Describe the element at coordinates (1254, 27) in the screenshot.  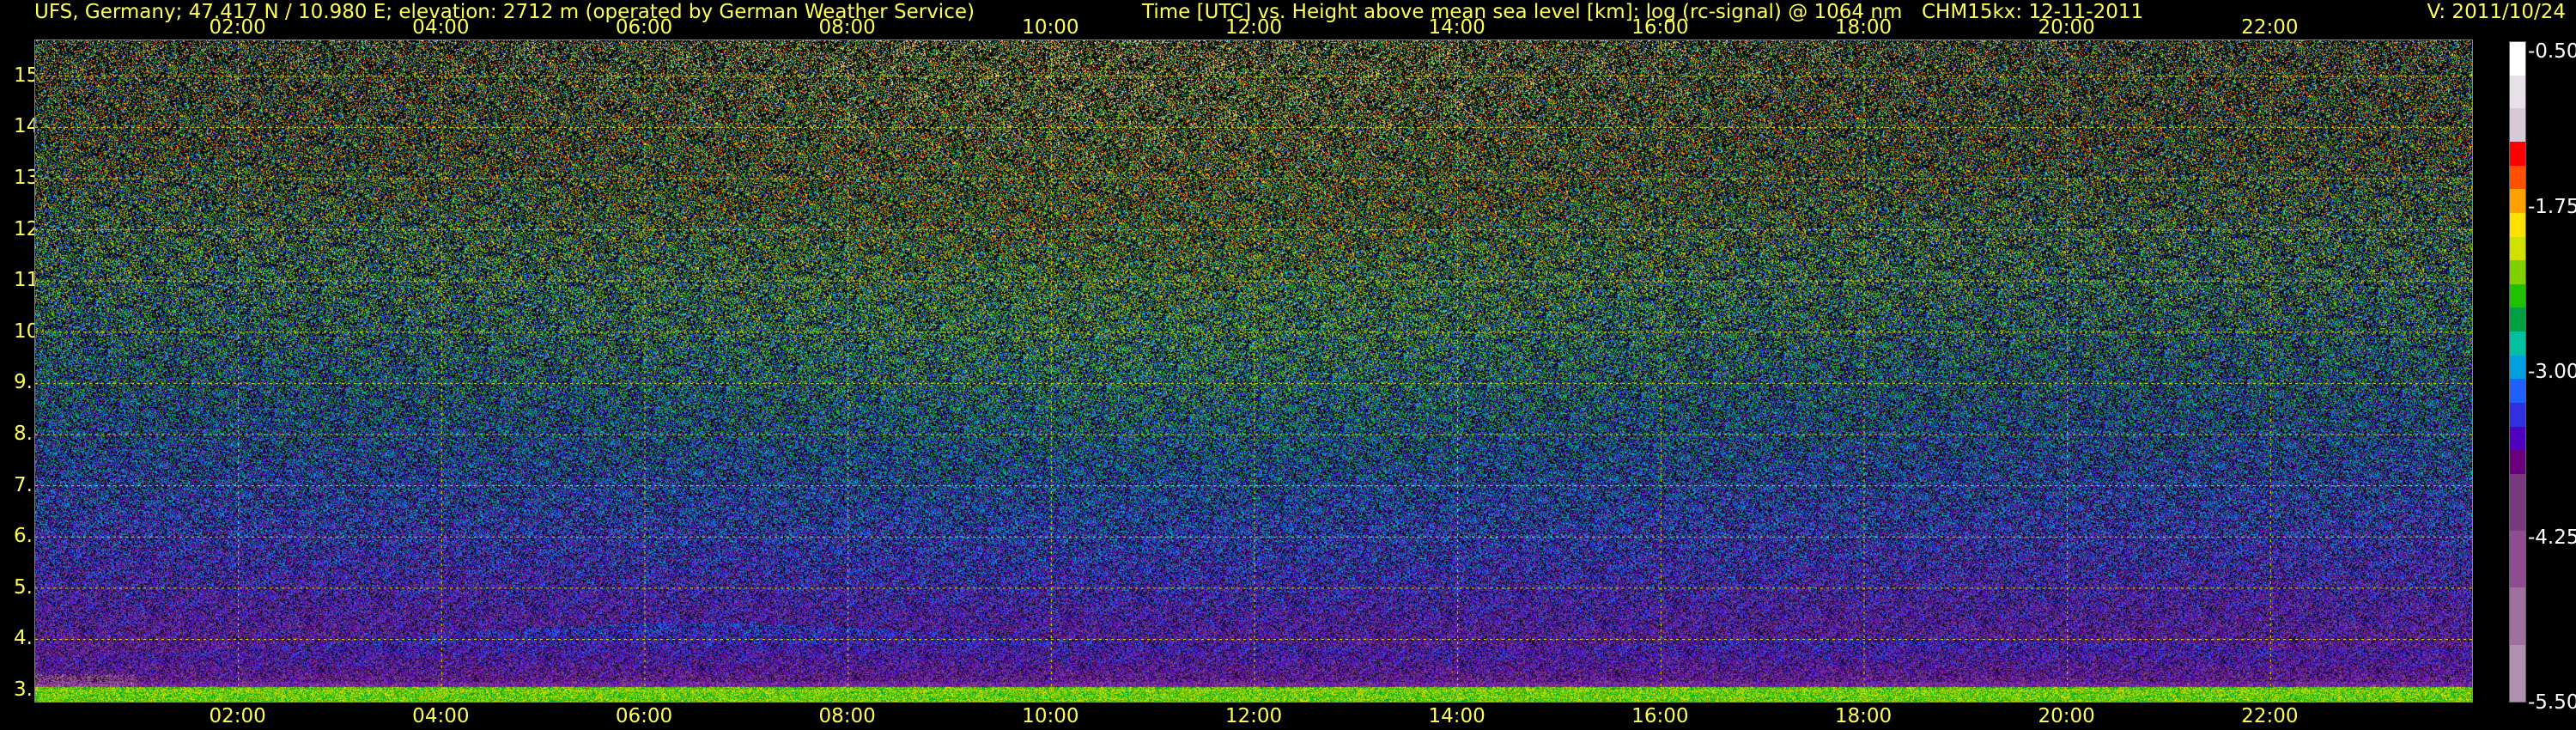
I see `x-tick-top-label: 12:00` at that location.